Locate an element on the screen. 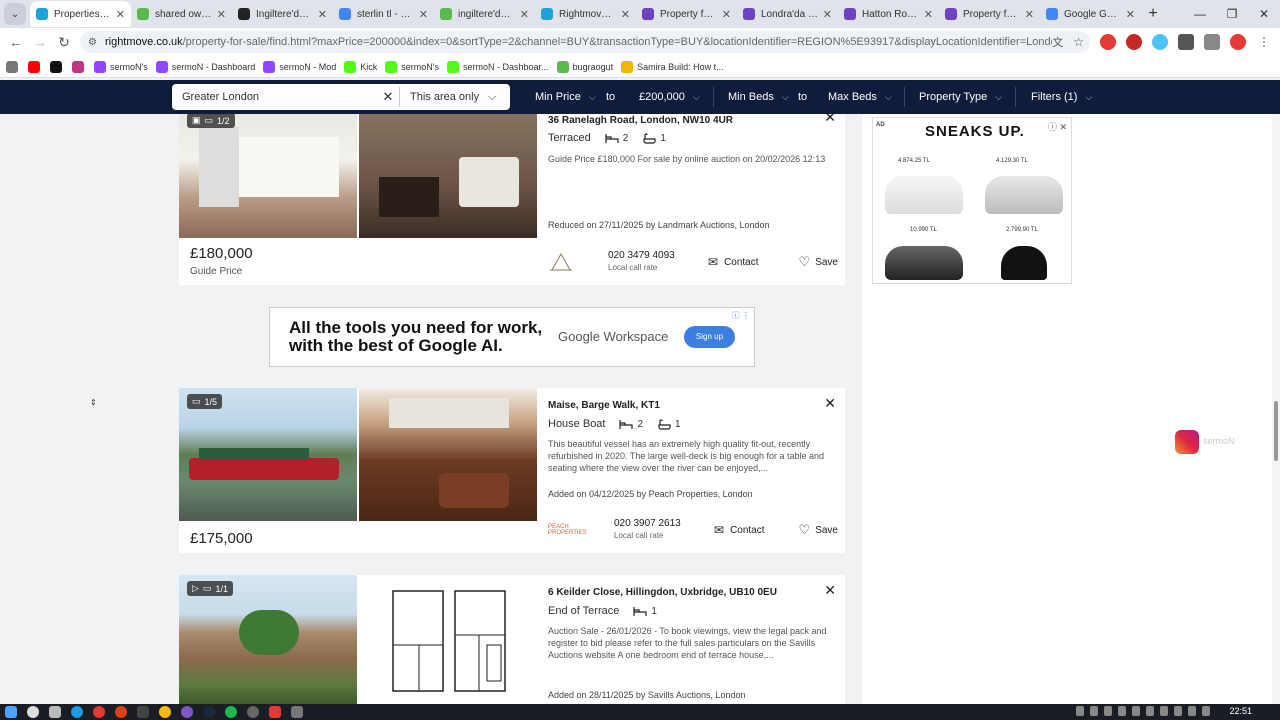  browser-tab: Rightmove - U ✕ is located at coordinates (585, 14).